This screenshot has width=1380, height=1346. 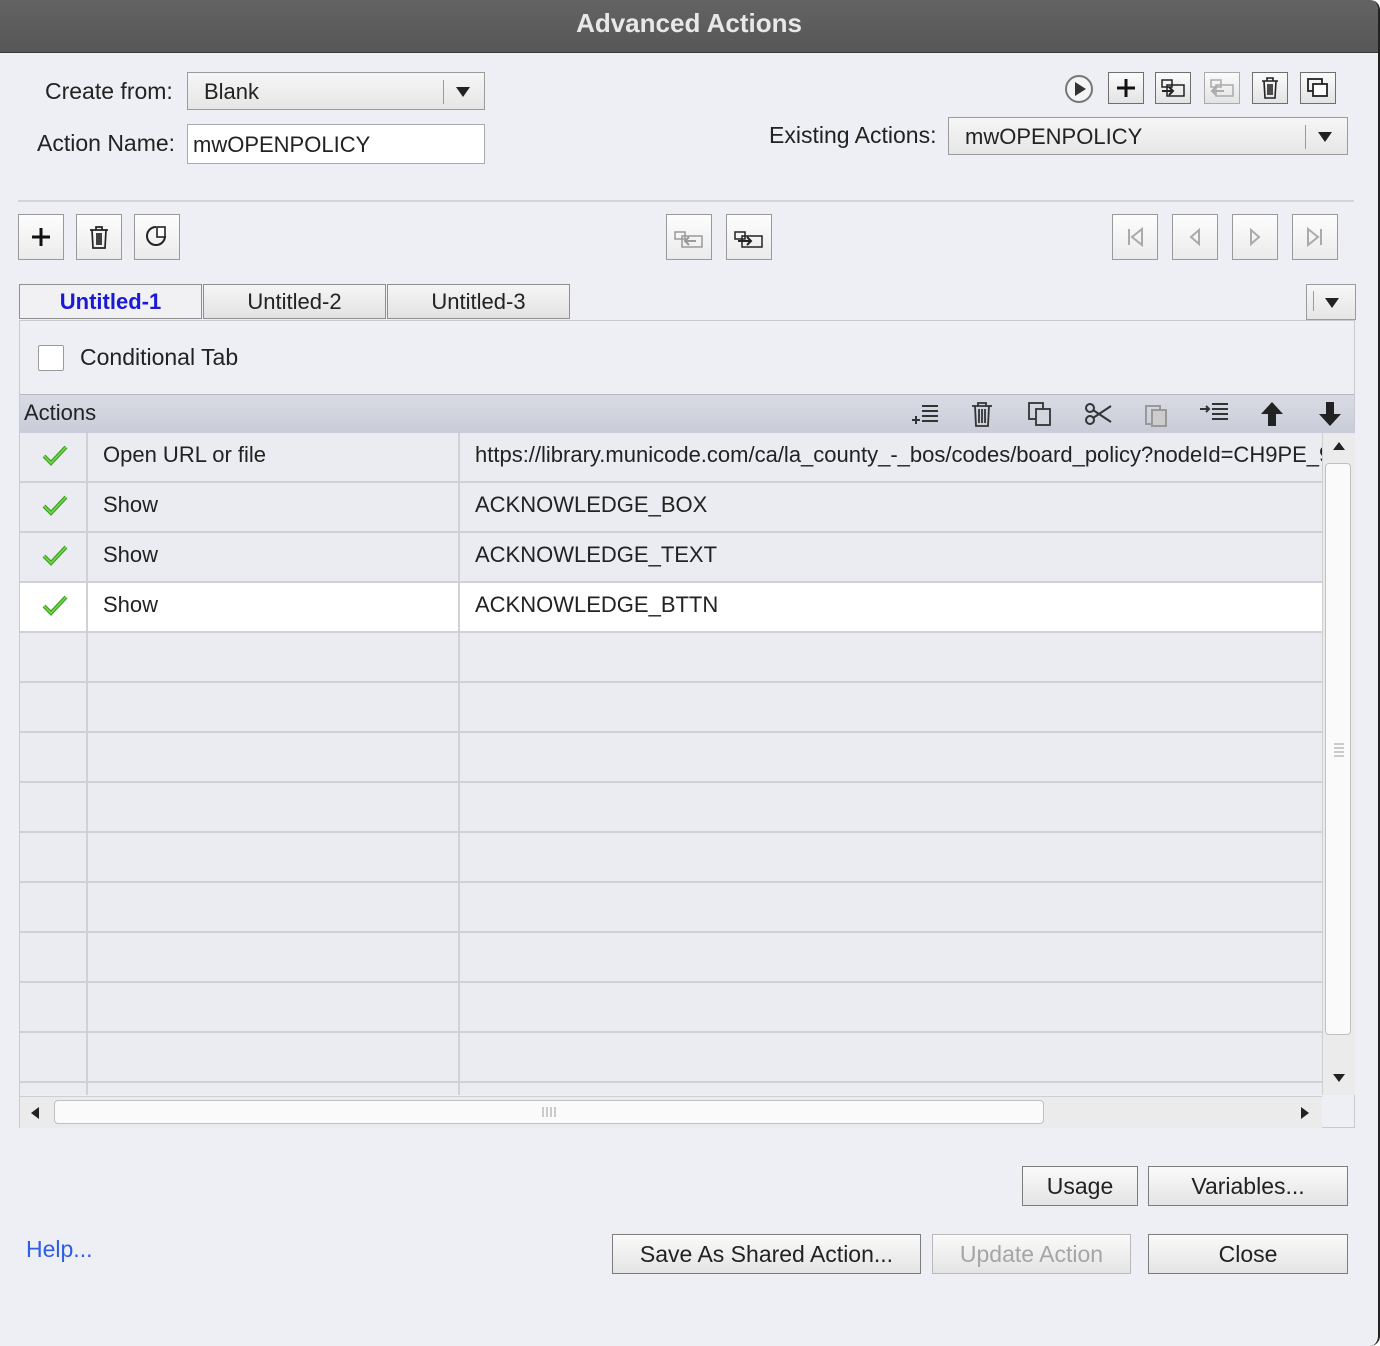 What do you see at coordinates (689, 26) in the screenshot?
I see `title-bar: Advanced Actions` at bounding box center [689, 26].